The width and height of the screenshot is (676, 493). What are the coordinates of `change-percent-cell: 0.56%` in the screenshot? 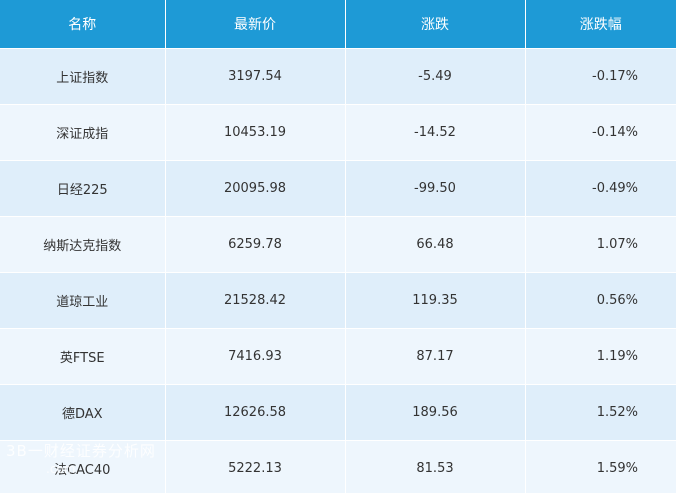 It's located at (600, 300).